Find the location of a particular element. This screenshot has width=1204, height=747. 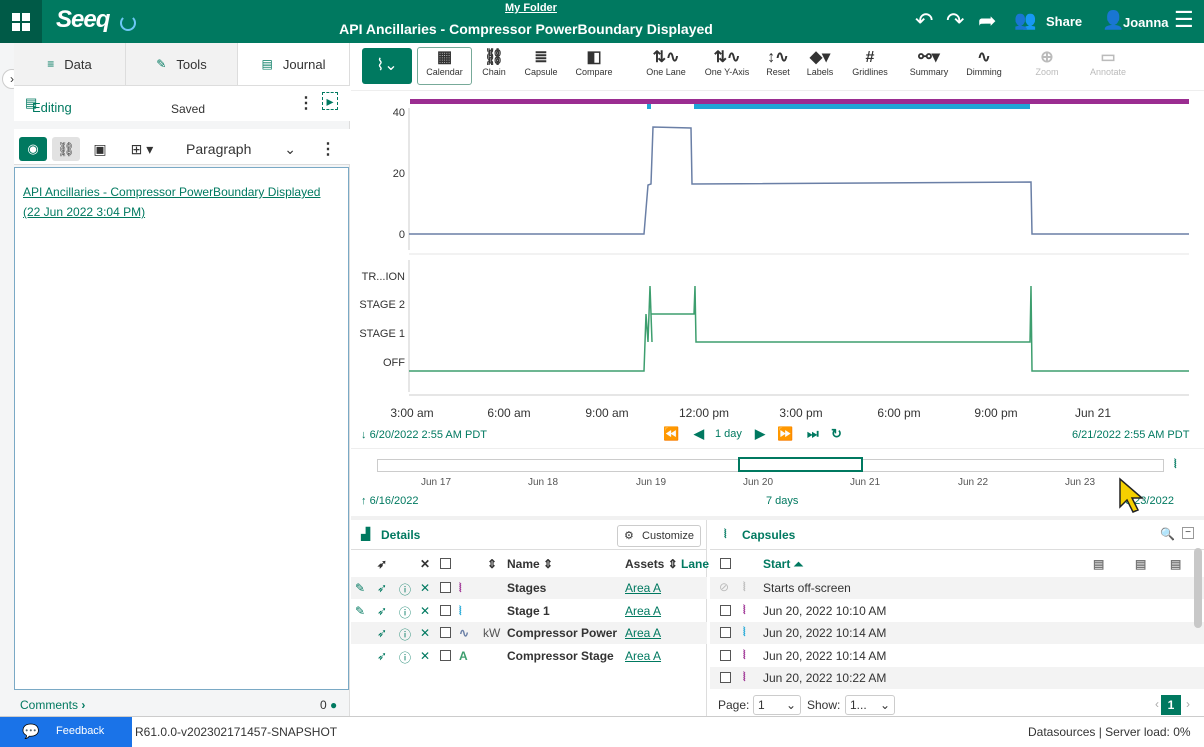

tool-gridlines: # Gridlines is located at coordinates (870, 63).